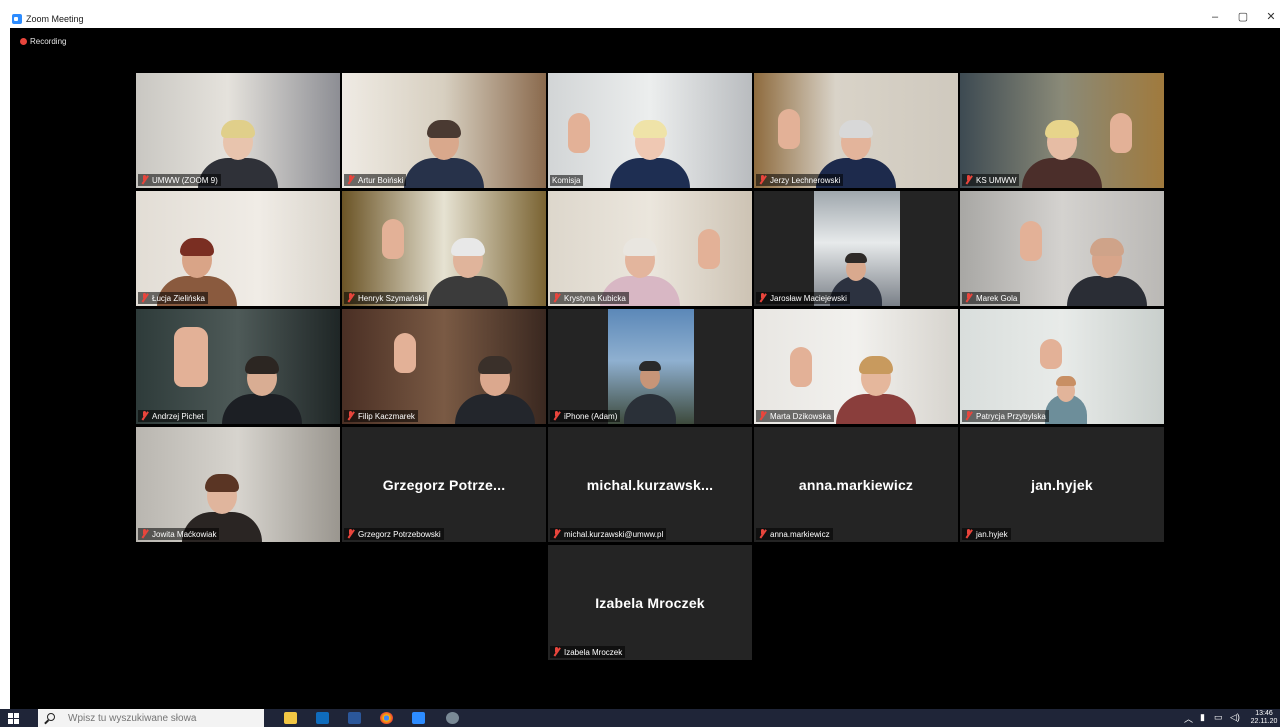  I want to click on participant-name: michal.kurzawski@umww.pl, so click(614, 534).